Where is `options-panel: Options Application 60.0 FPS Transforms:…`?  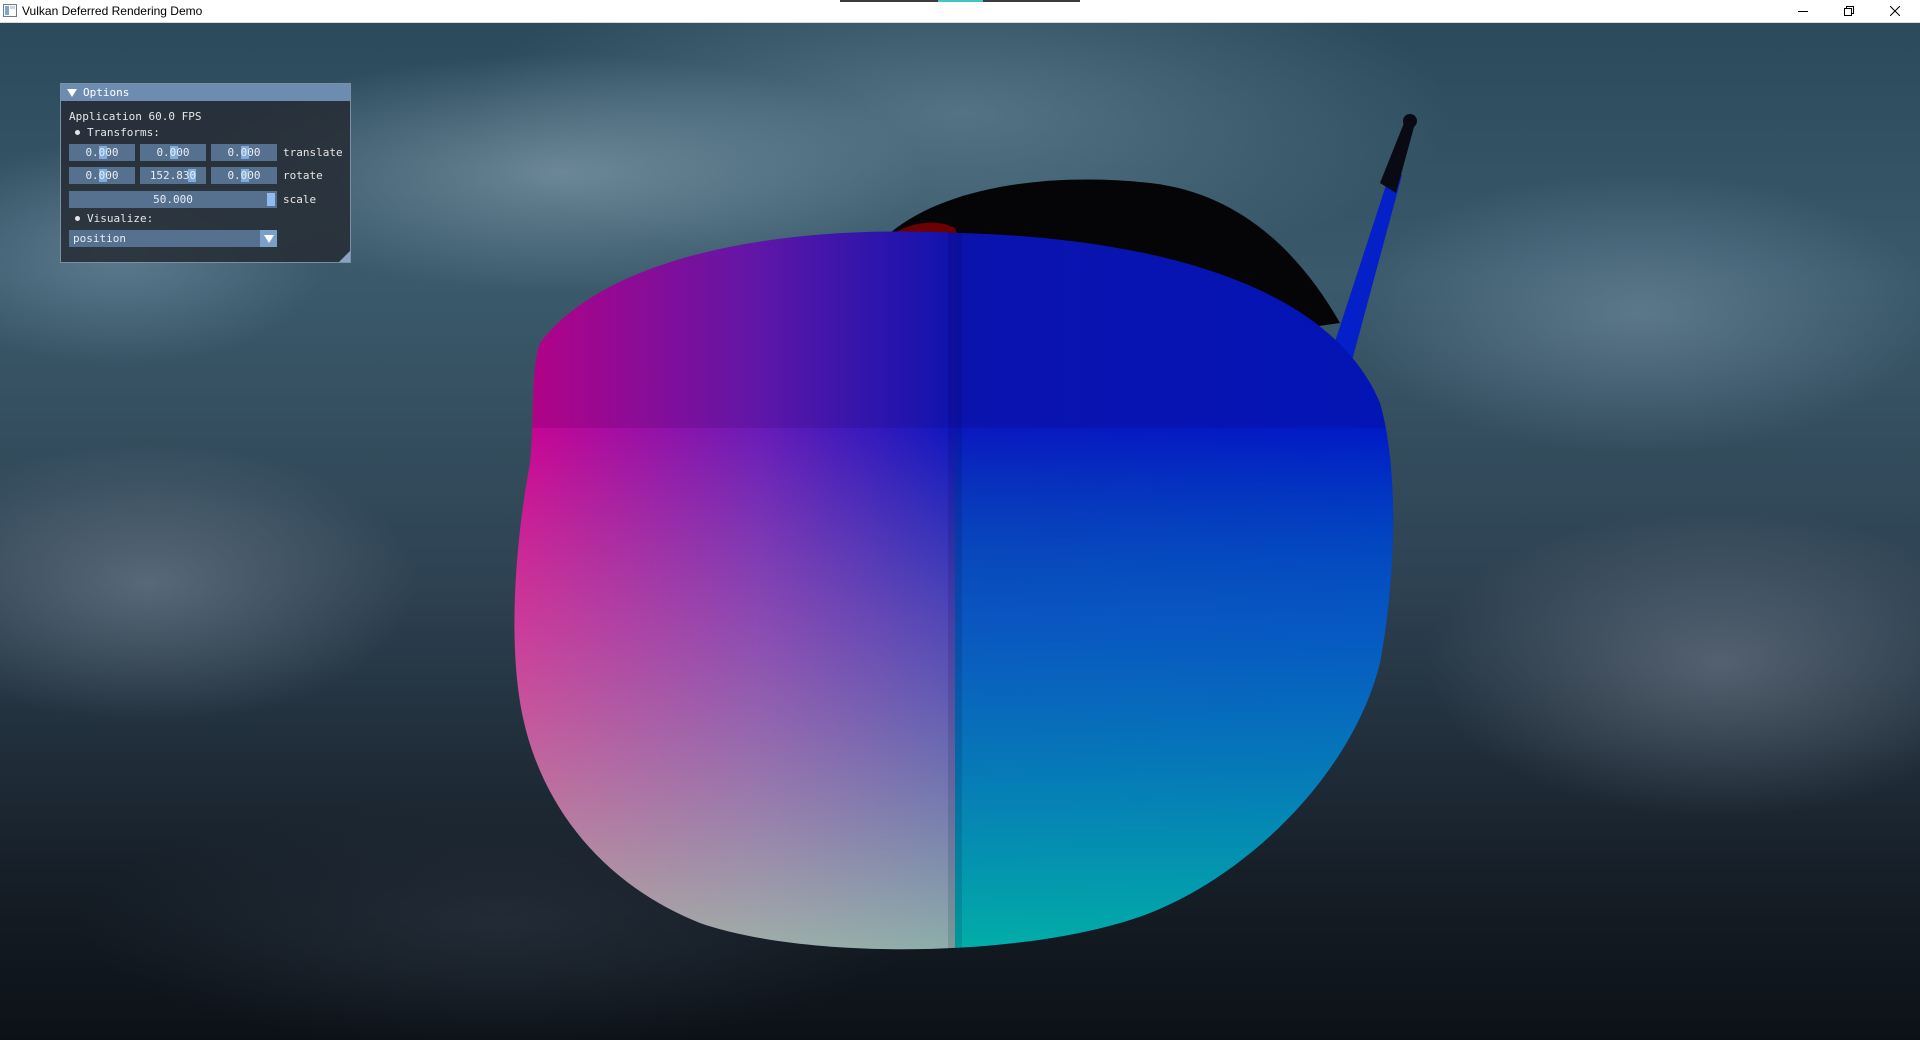 options-panel: Options Application 60.0 FPS Transforms:… is located at coordinates (205, 173).